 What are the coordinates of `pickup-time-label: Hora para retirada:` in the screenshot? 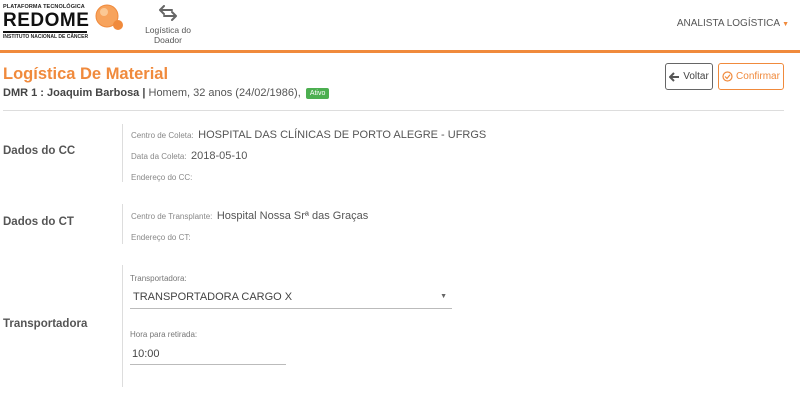 It's located at (164, 334).